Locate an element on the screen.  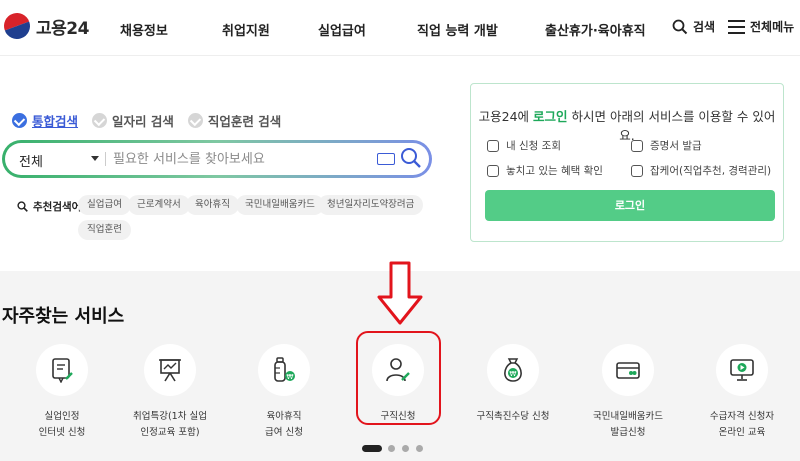
search-box: 전체 is located at coordinates (217, 159).